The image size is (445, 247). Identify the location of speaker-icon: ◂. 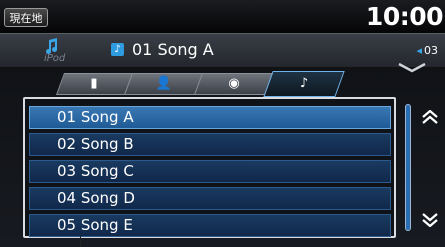
(419, 50).